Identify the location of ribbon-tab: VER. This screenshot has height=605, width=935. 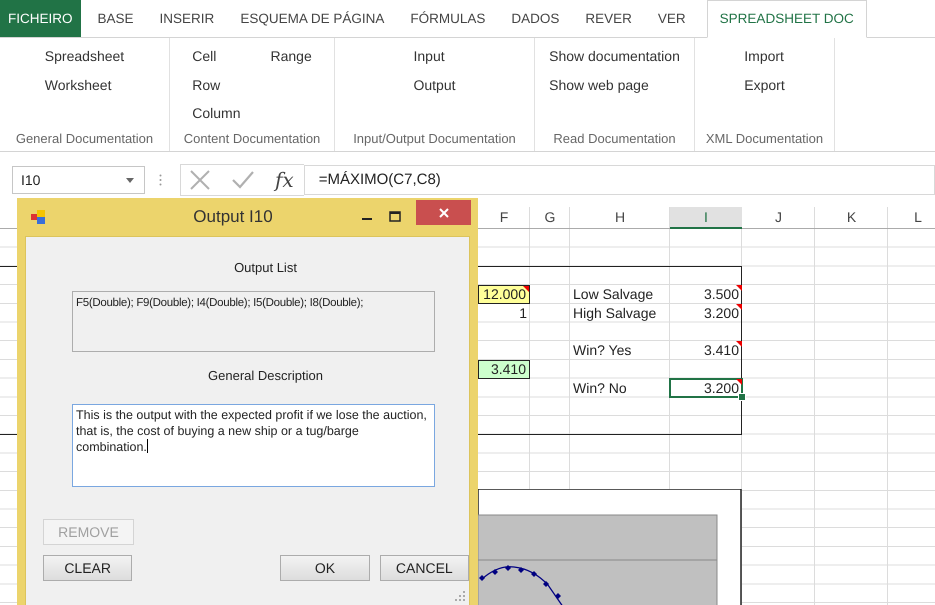
(671, 18).